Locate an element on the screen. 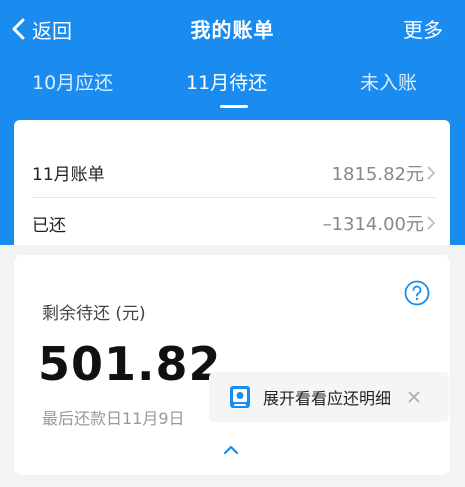 Image resolution: width=465 pixels, height=487 pixels. tab-november-pending: 11月待还 is located at coordinates (226, 81).